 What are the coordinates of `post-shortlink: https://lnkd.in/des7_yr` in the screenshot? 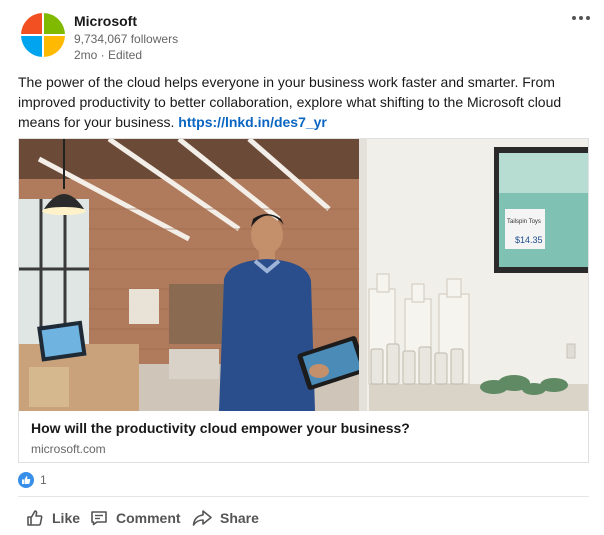 It's located at (252, 122).